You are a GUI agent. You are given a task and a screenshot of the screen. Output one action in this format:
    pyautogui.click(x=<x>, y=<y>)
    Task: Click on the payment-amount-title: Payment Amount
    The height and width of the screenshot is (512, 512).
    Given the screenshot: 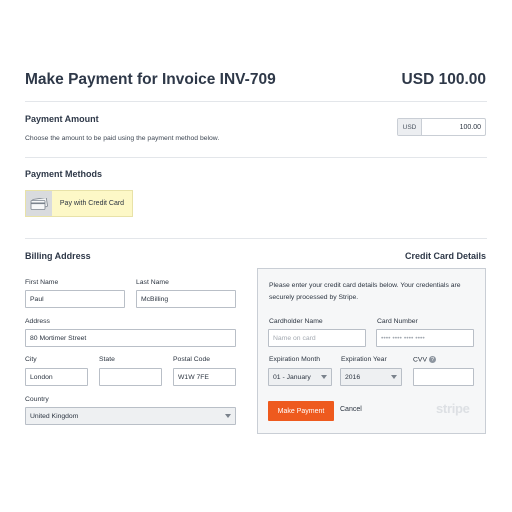 What is the action you would take?
    pyautogui.click(x=62, y=119)
    